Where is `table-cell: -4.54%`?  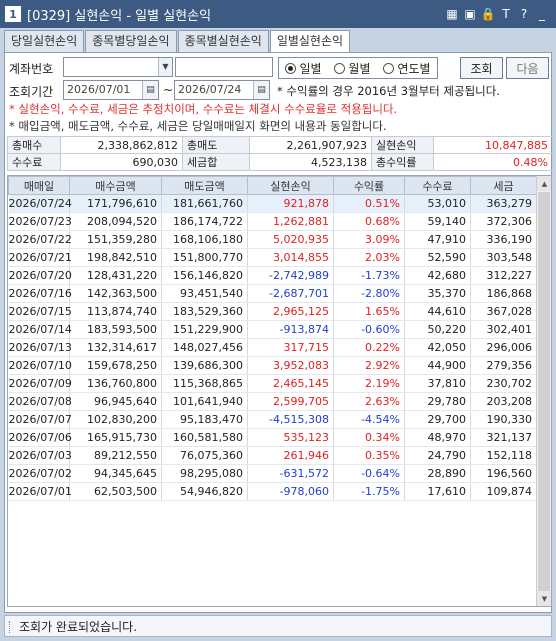 table-cell: -4.54% is located at coordinates (369, 419).